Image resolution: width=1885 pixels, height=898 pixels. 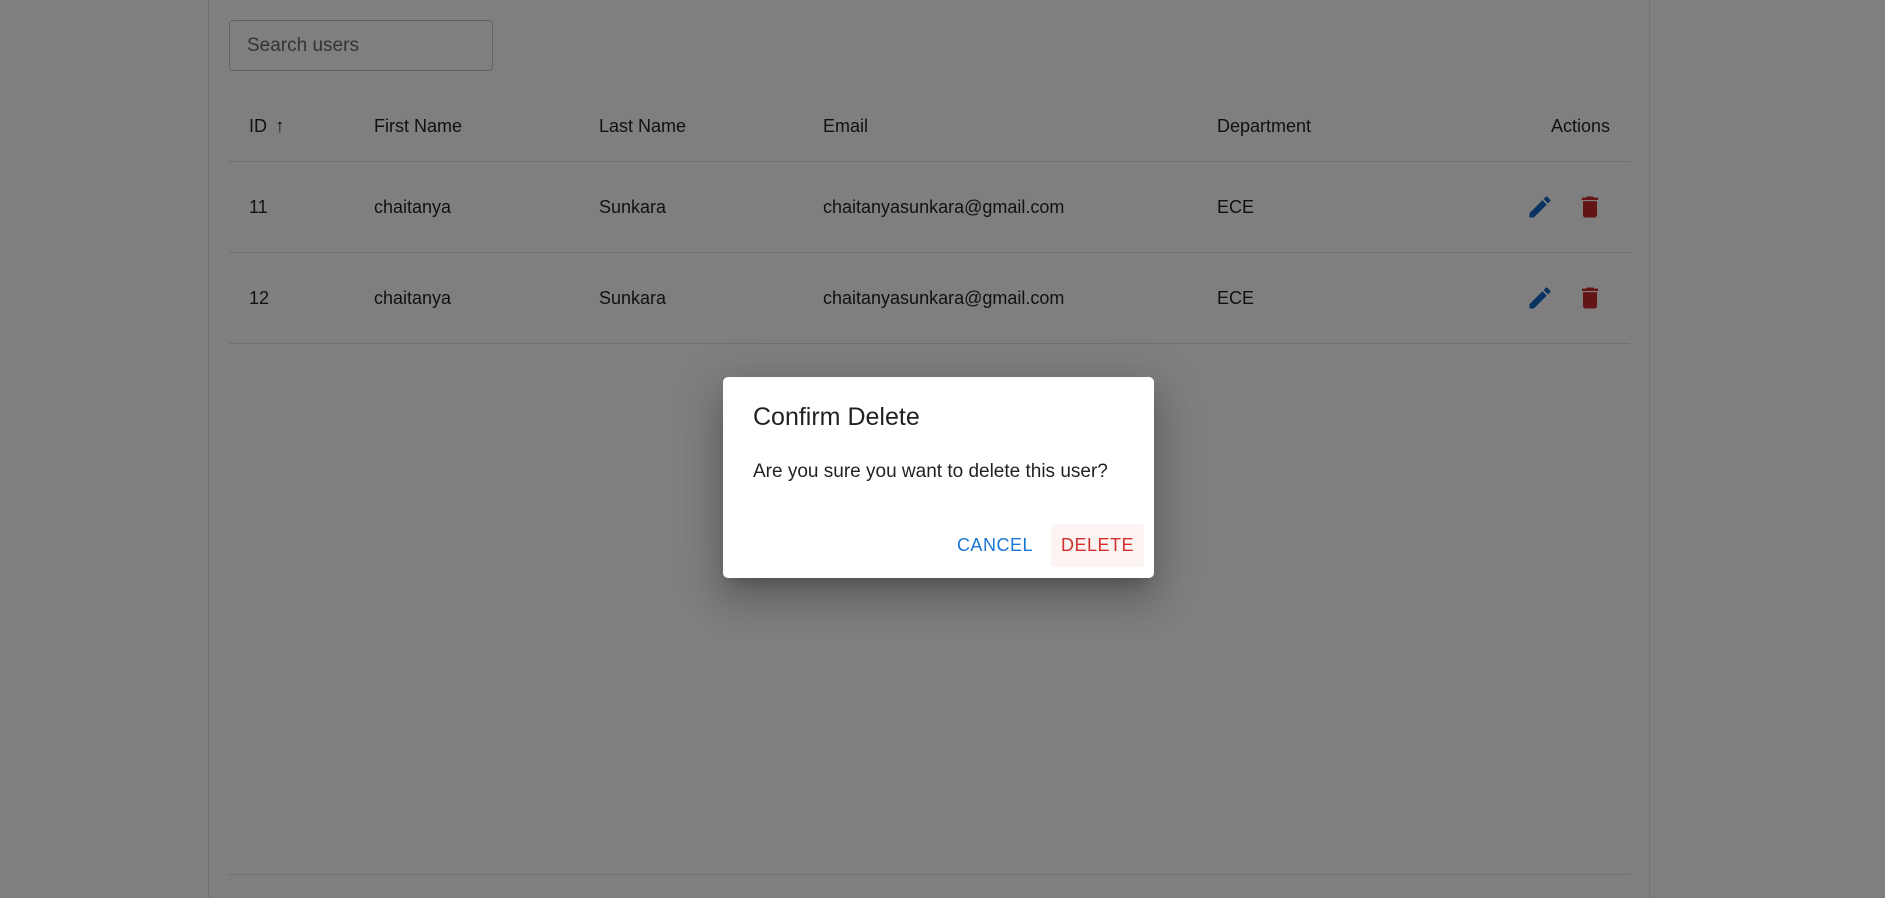 I want to click on cancel-button: CANCEL, so click(x=995, y=545).